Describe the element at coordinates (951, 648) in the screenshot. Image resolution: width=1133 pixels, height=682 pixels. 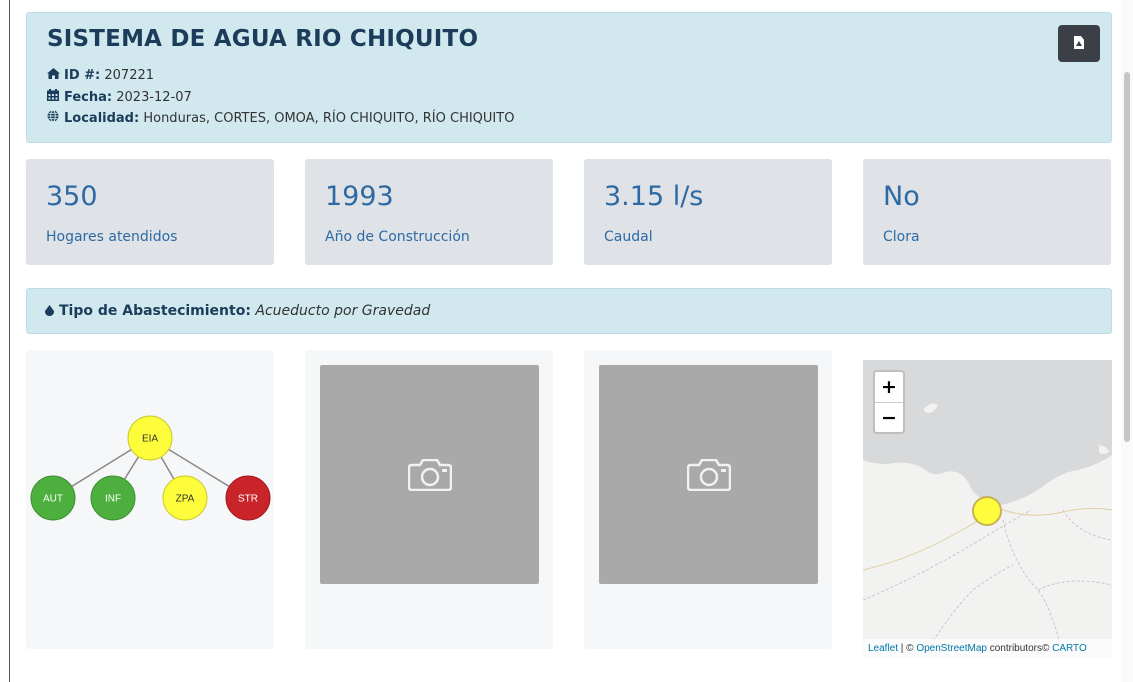
I see `osm-link: OpenStreetMap` at that location.